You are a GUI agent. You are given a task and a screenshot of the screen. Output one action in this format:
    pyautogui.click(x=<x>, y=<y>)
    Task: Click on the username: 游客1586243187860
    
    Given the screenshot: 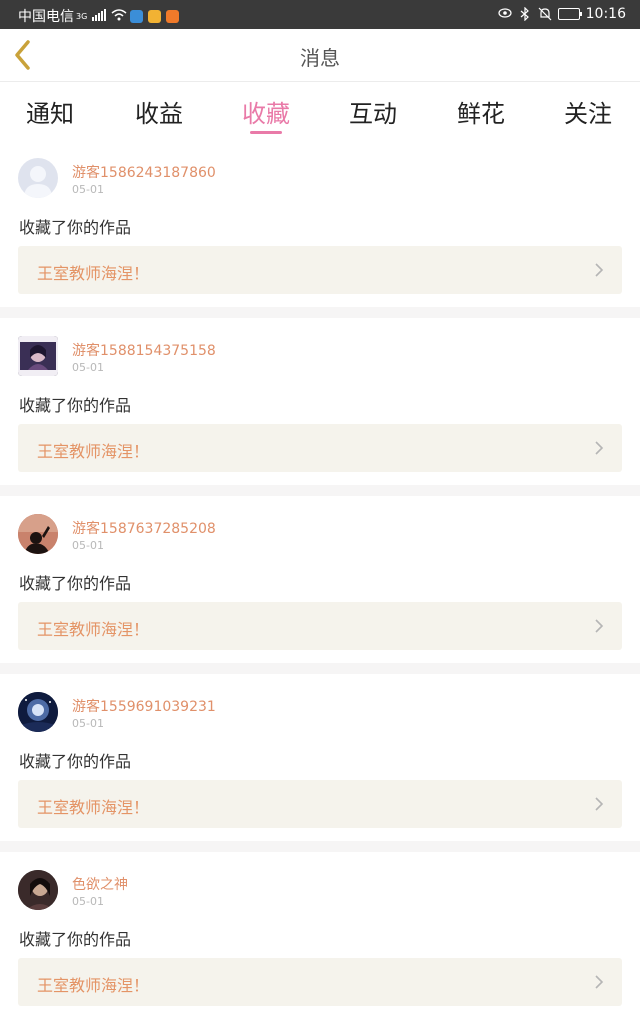 What is the action you would take?
    pyautogui.click(x=144, y=172)
    